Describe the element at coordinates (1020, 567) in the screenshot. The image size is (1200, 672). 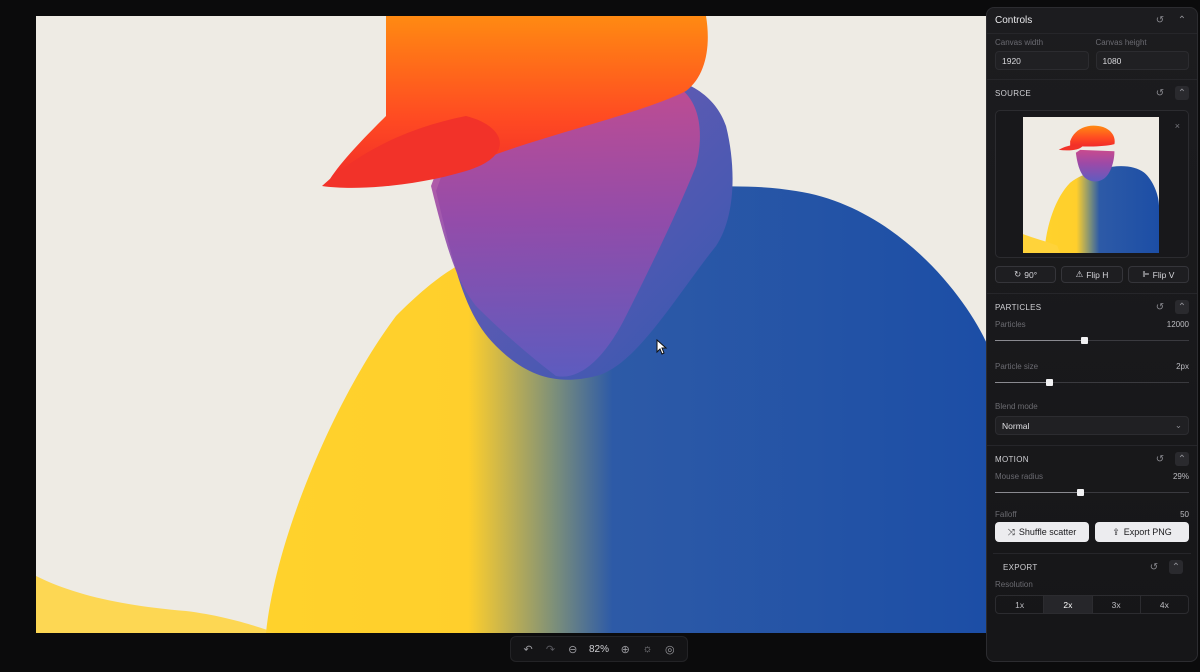
I see `export-title: EXPORT` at that location.